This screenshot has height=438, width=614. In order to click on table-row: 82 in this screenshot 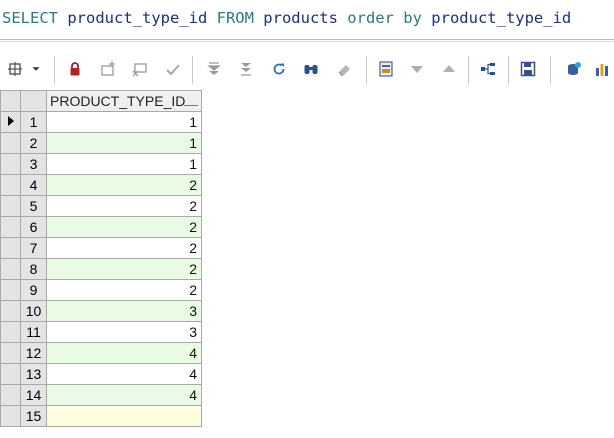, I will do `click(101, 269)`.